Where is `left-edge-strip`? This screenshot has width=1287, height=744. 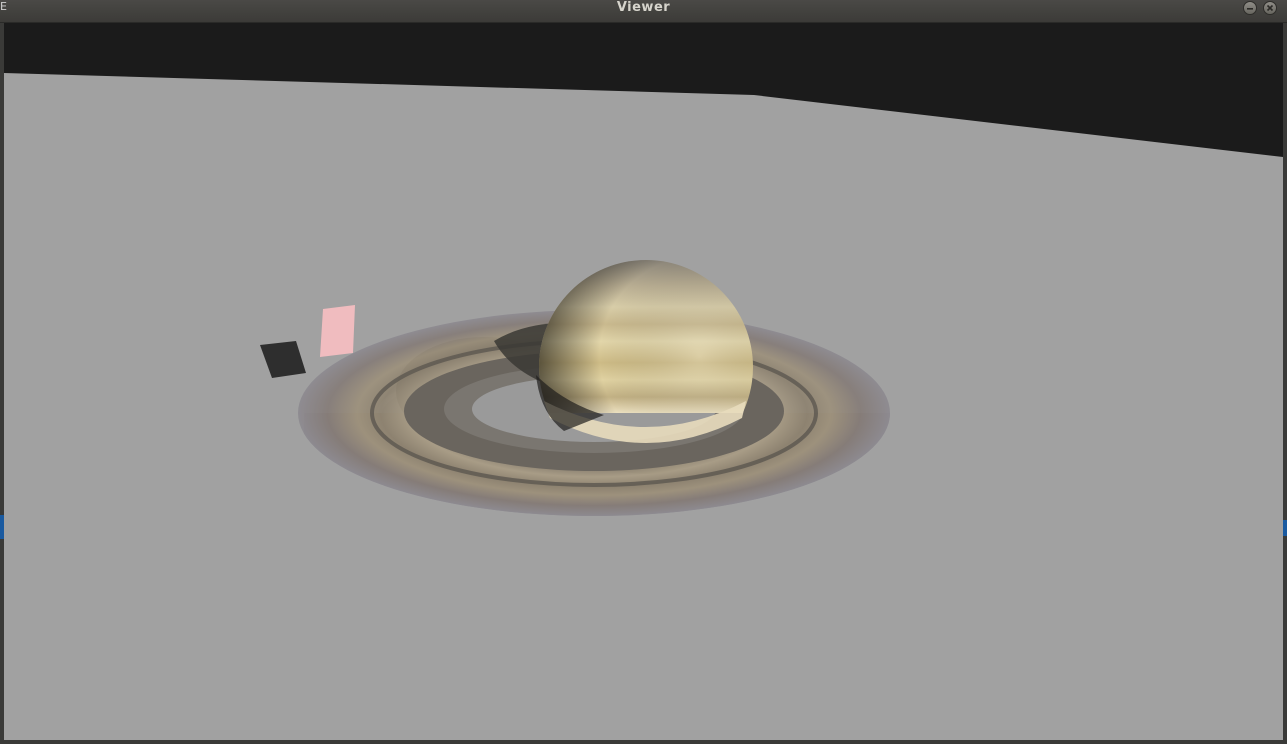
left-edge-strip is located at coordinates (2, 527).